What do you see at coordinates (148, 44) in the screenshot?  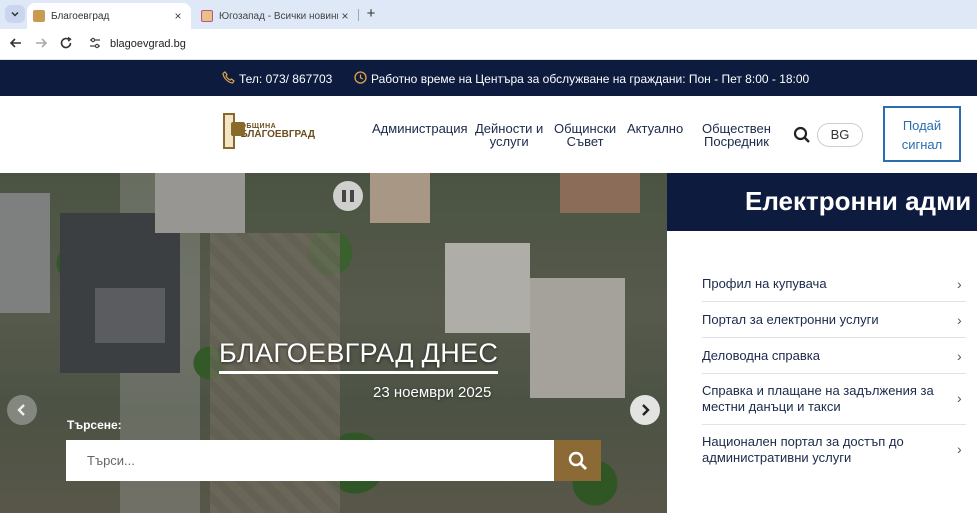 I see `address-bar: blagoevgrad.bg` at bounding box center [148, 44].